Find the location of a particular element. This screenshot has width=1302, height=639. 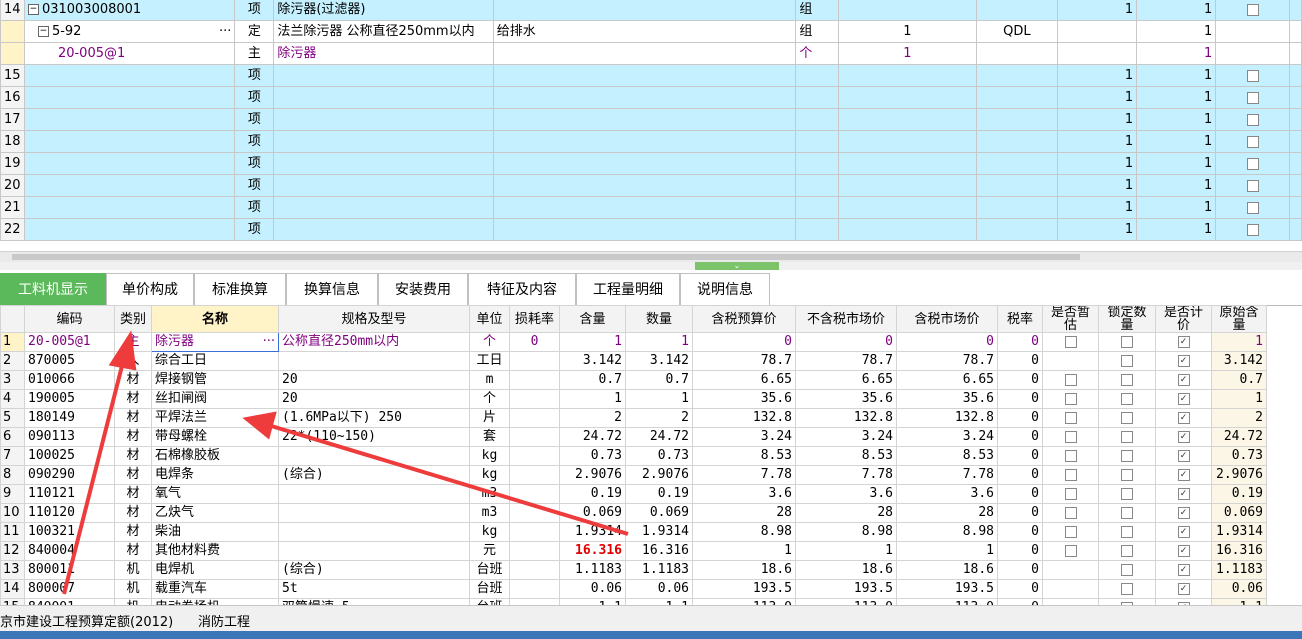

item-qty-2: 1 is located at coordinates (1176, 163).